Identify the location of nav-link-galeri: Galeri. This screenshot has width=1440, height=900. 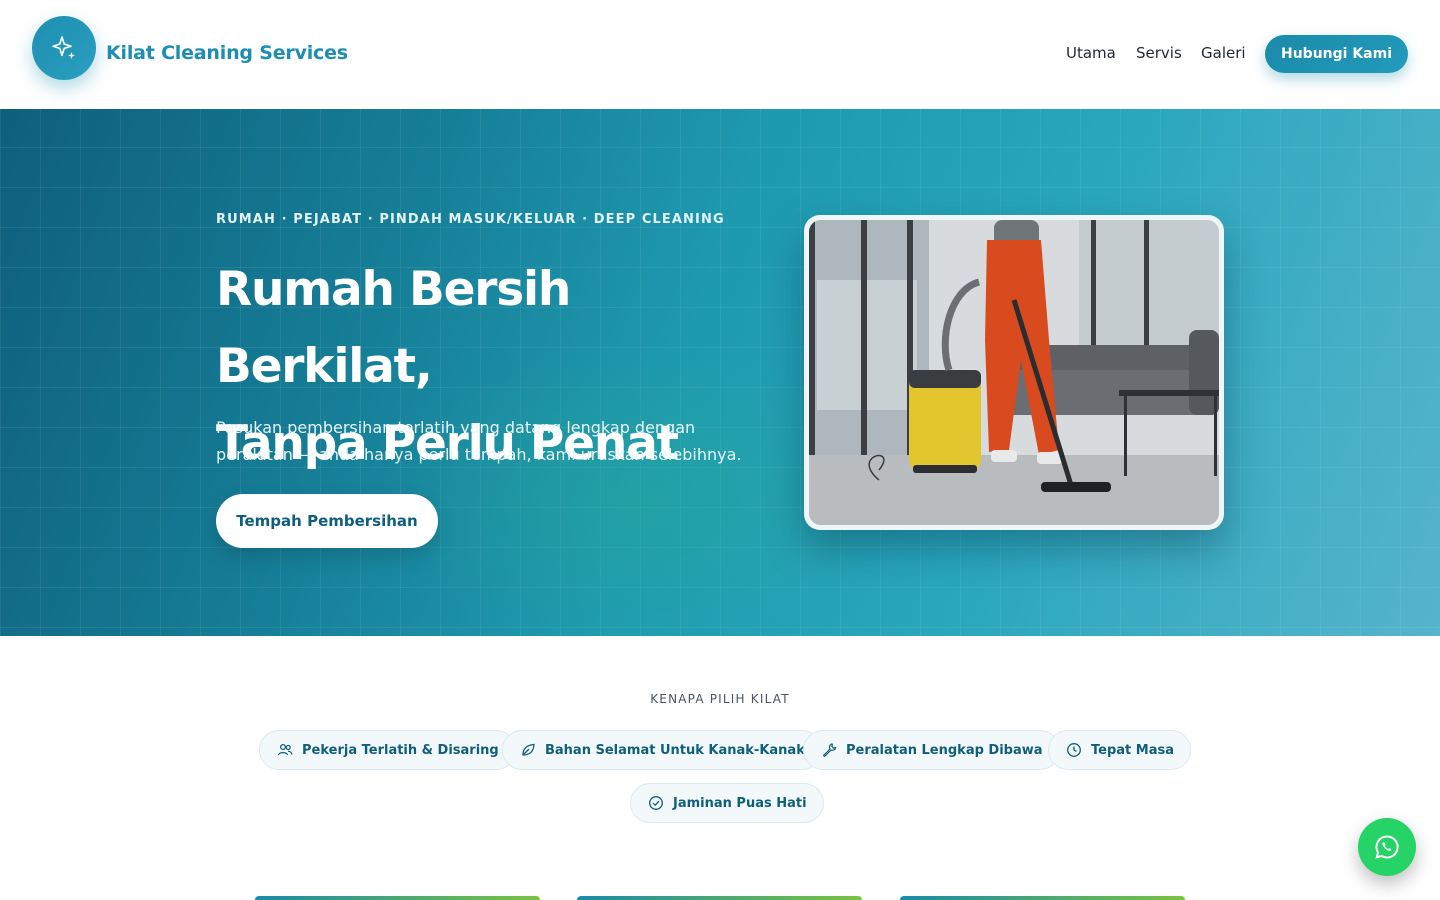
(1223, 53).